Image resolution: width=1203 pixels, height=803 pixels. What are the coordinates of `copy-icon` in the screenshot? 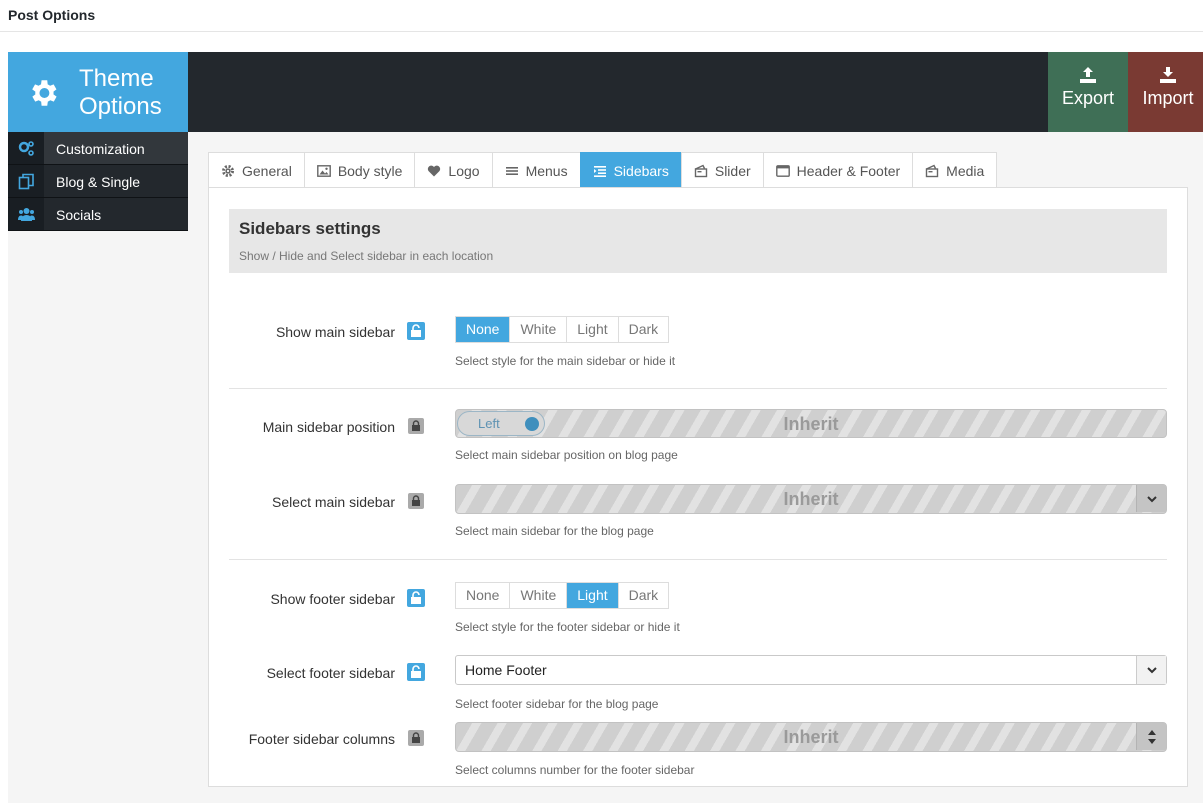 It's located at (26, 181).